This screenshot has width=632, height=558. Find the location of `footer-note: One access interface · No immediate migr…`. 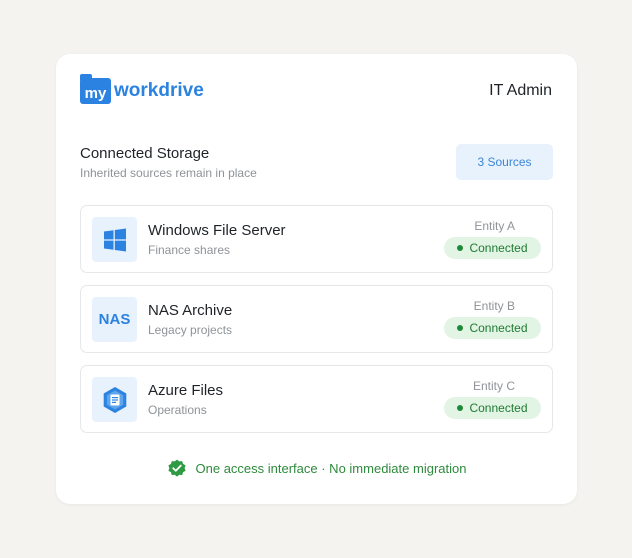

footer-note: One access interface · No immediate migr… is located at coordinates (316, 468).